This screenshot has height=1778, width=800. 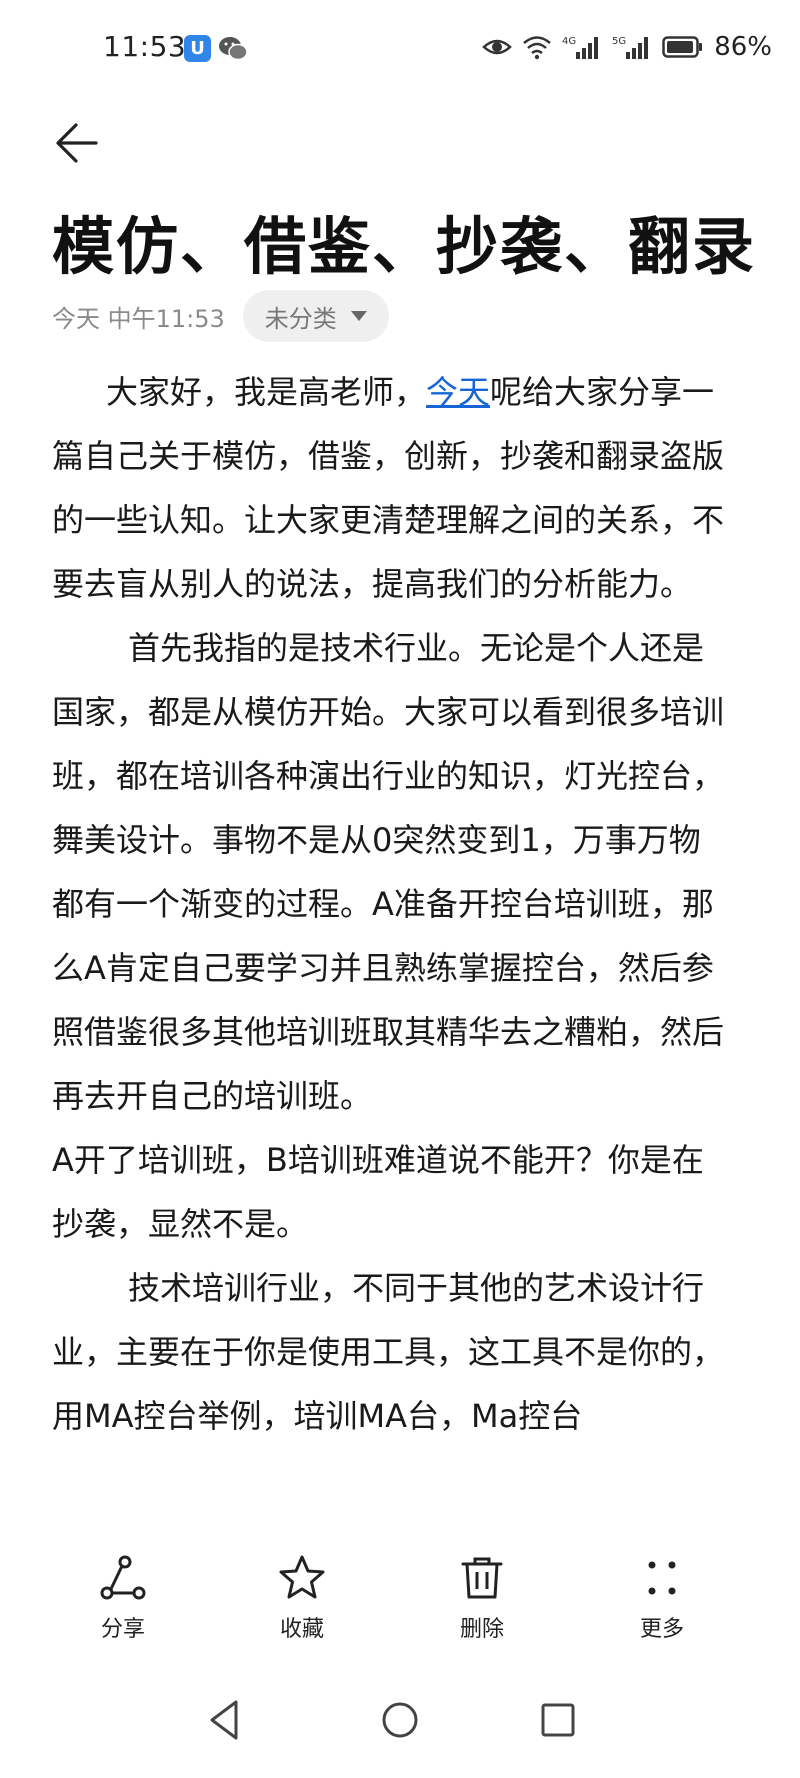 I want to click on nav-home-icon, so click(x=400, y=1720).